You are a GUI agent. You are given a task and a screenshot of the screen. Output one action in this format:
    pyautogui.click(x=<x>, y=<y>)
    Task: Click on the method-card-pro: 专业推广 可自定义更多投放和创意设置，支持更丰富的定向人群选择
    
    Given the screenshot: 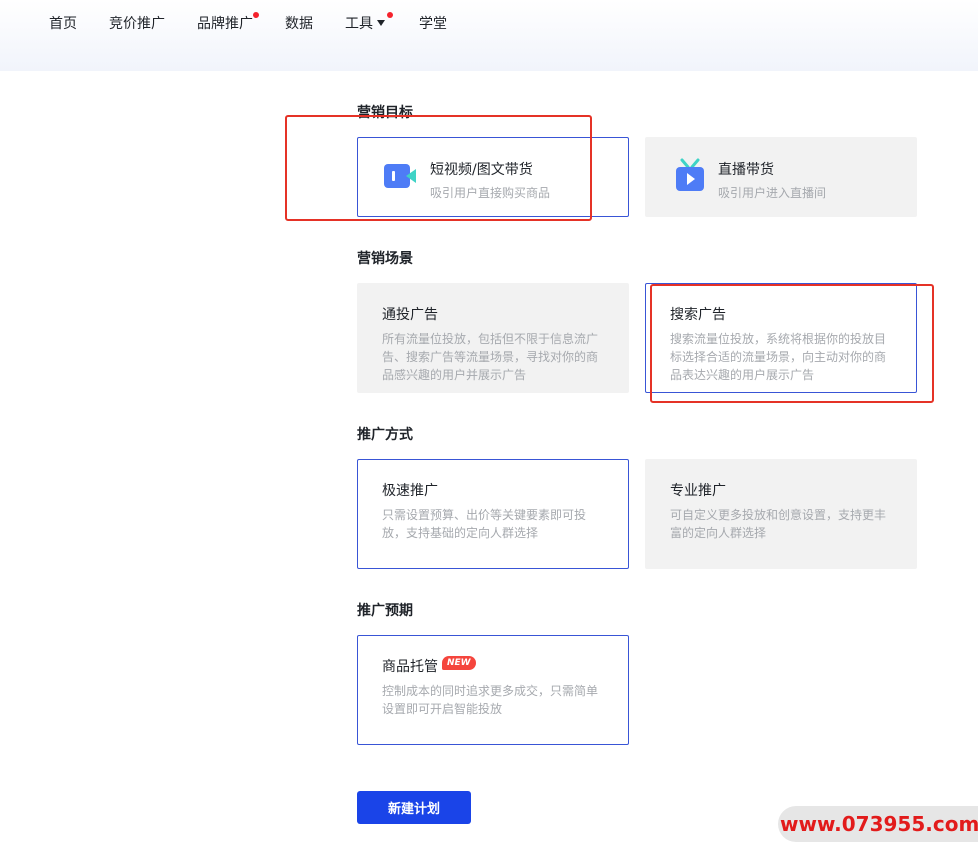 What is the action you would take?
    pyautogui.click(x=781, y=514)
    